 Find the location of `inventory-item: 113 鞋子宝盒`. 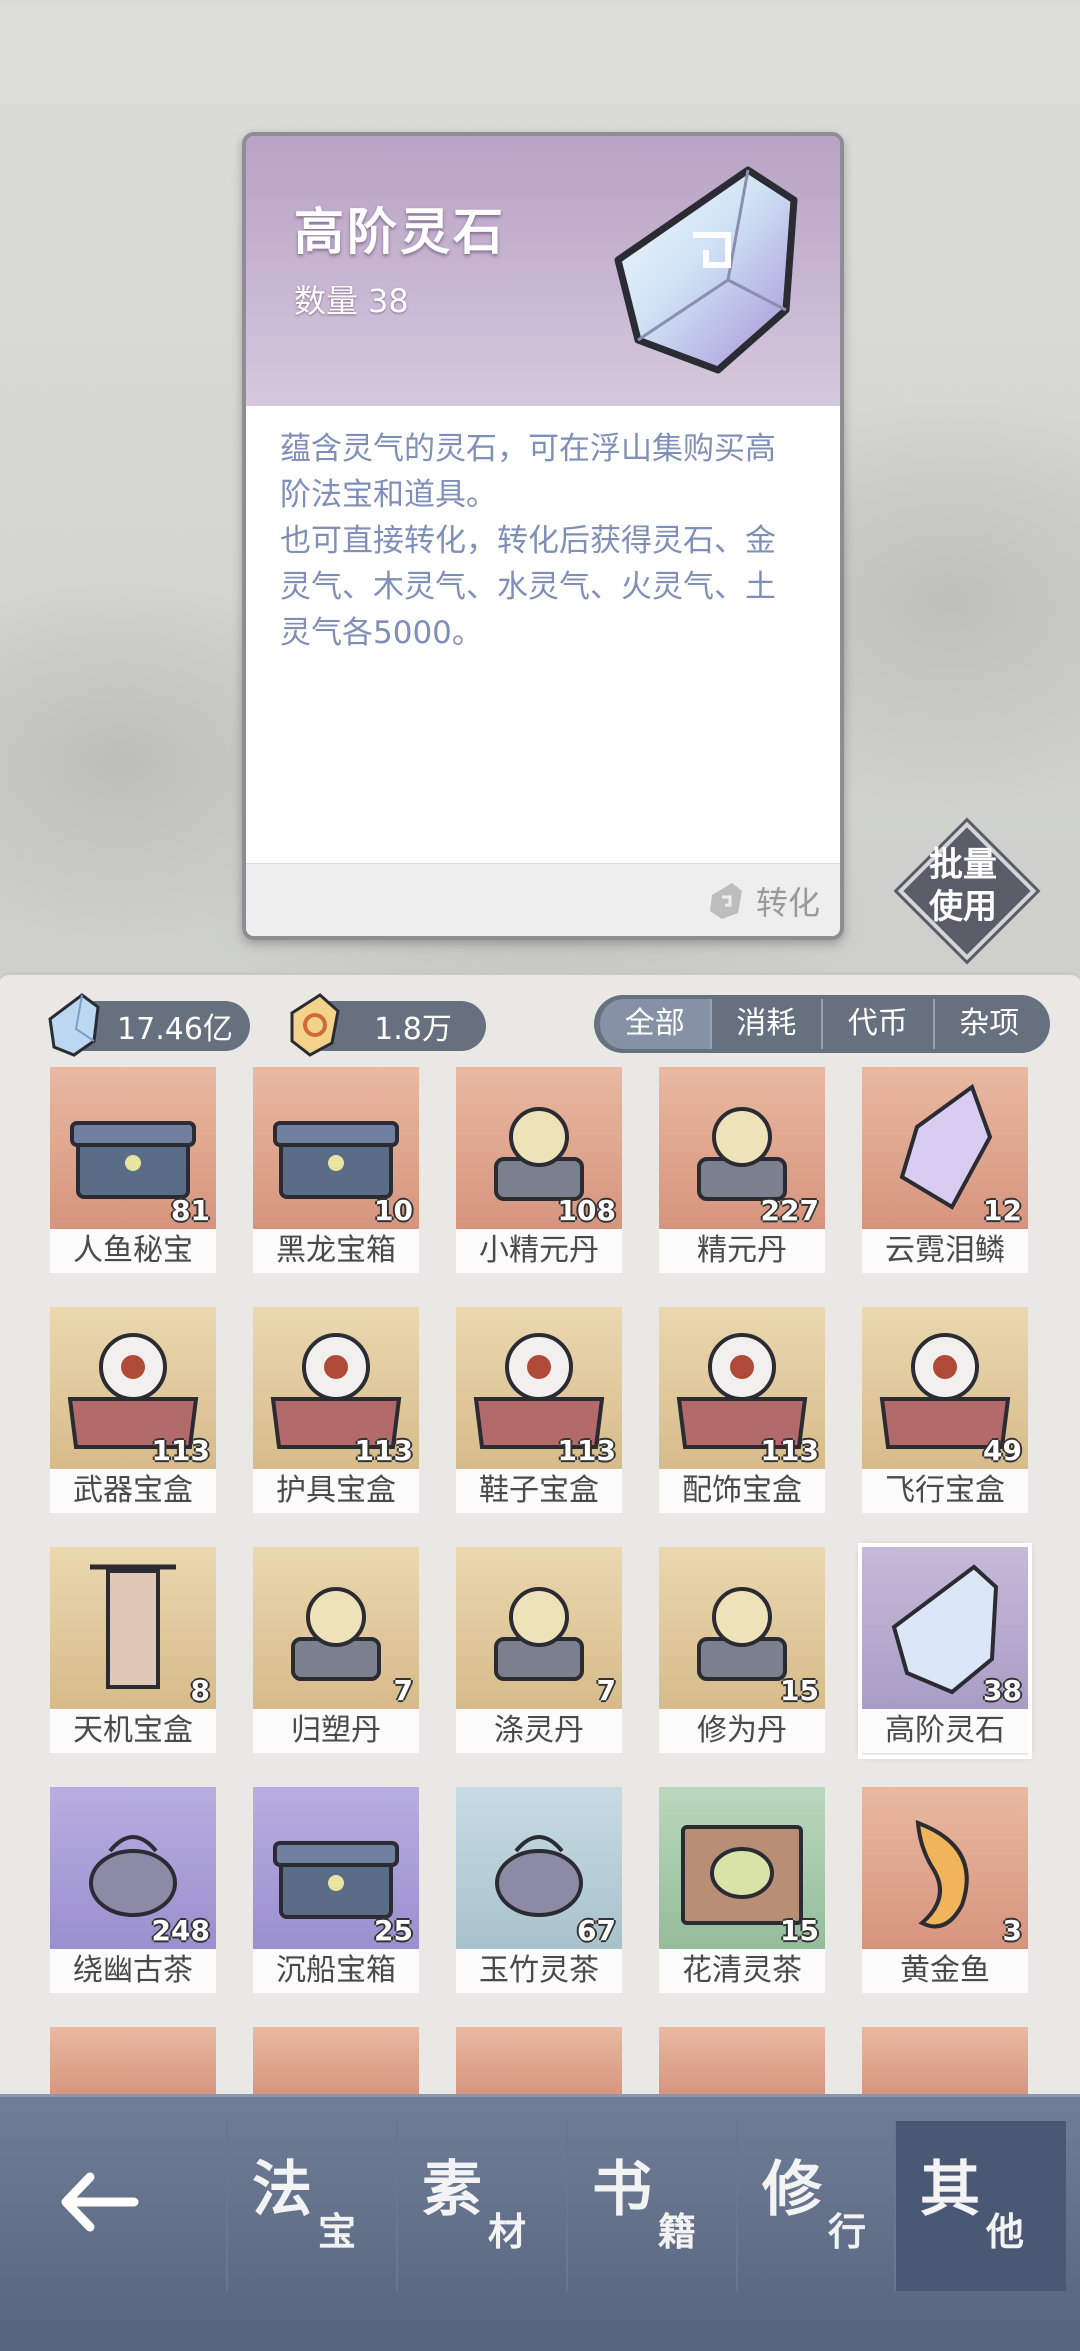

inventory-item: 113 鞋子宝盒 is located at coordinates (539, 1411).